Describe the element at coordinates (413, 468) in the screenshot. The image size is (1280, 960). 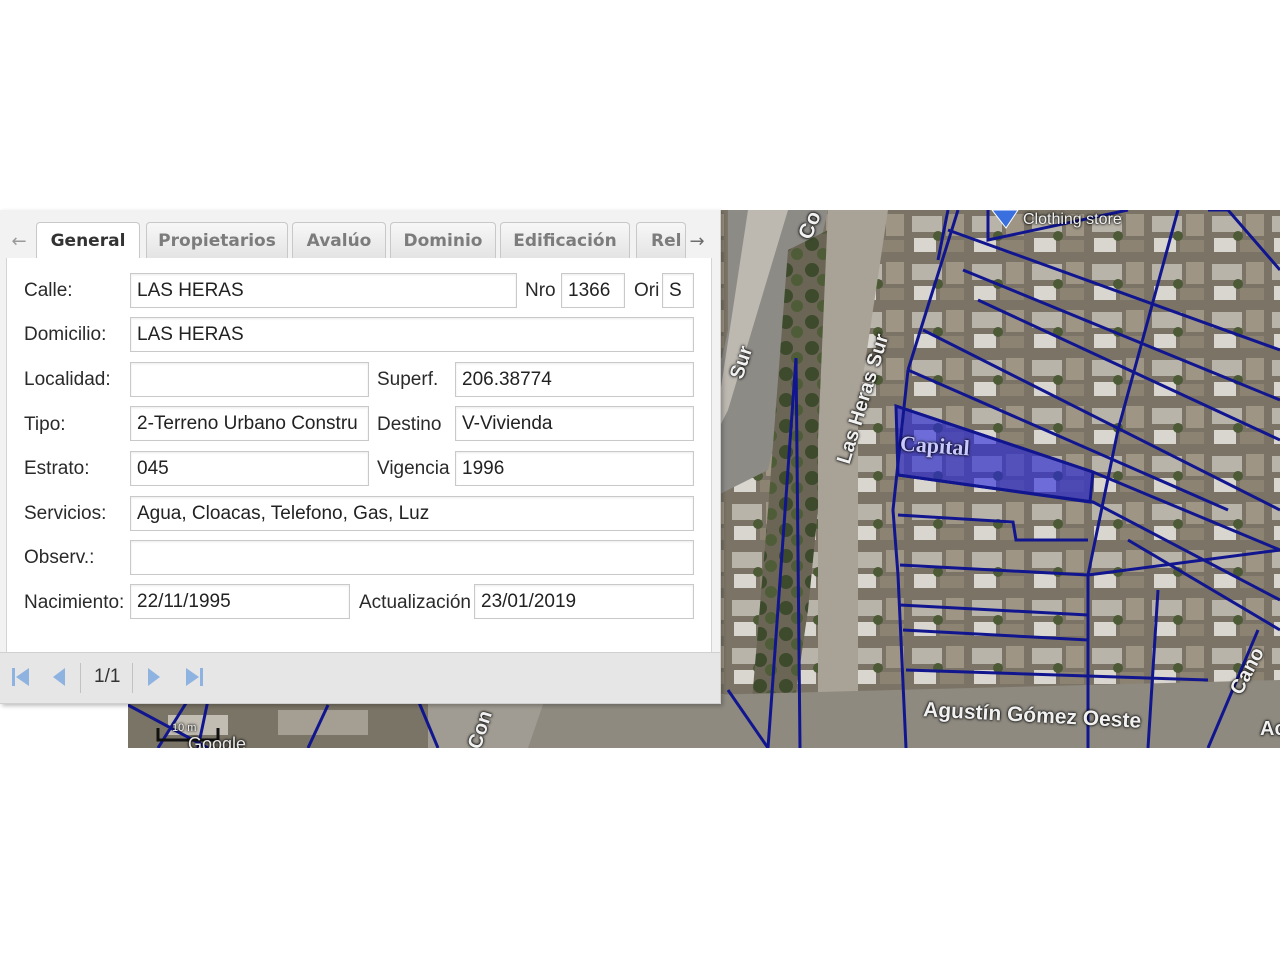
I see `vigencia-label: Vigencia` at that location.